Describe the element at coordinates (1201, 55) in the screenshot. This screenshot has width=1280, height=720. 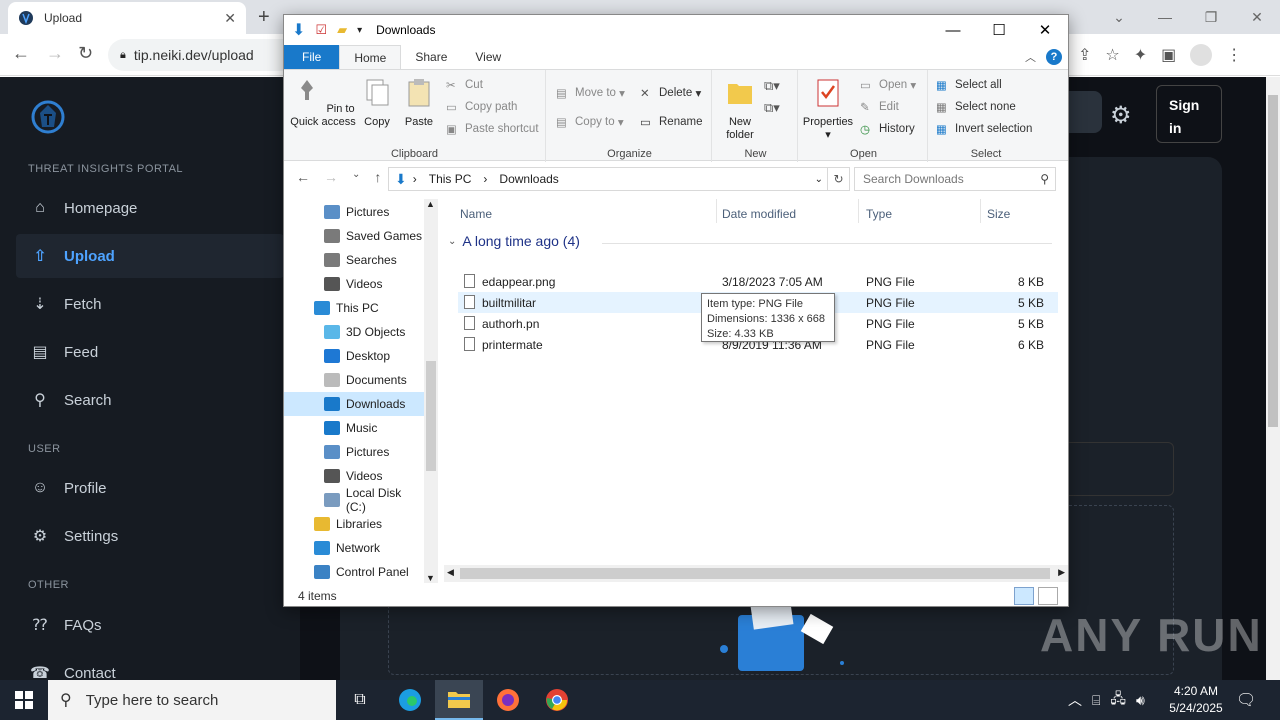
I see `profile-avatar-icon` at that location.